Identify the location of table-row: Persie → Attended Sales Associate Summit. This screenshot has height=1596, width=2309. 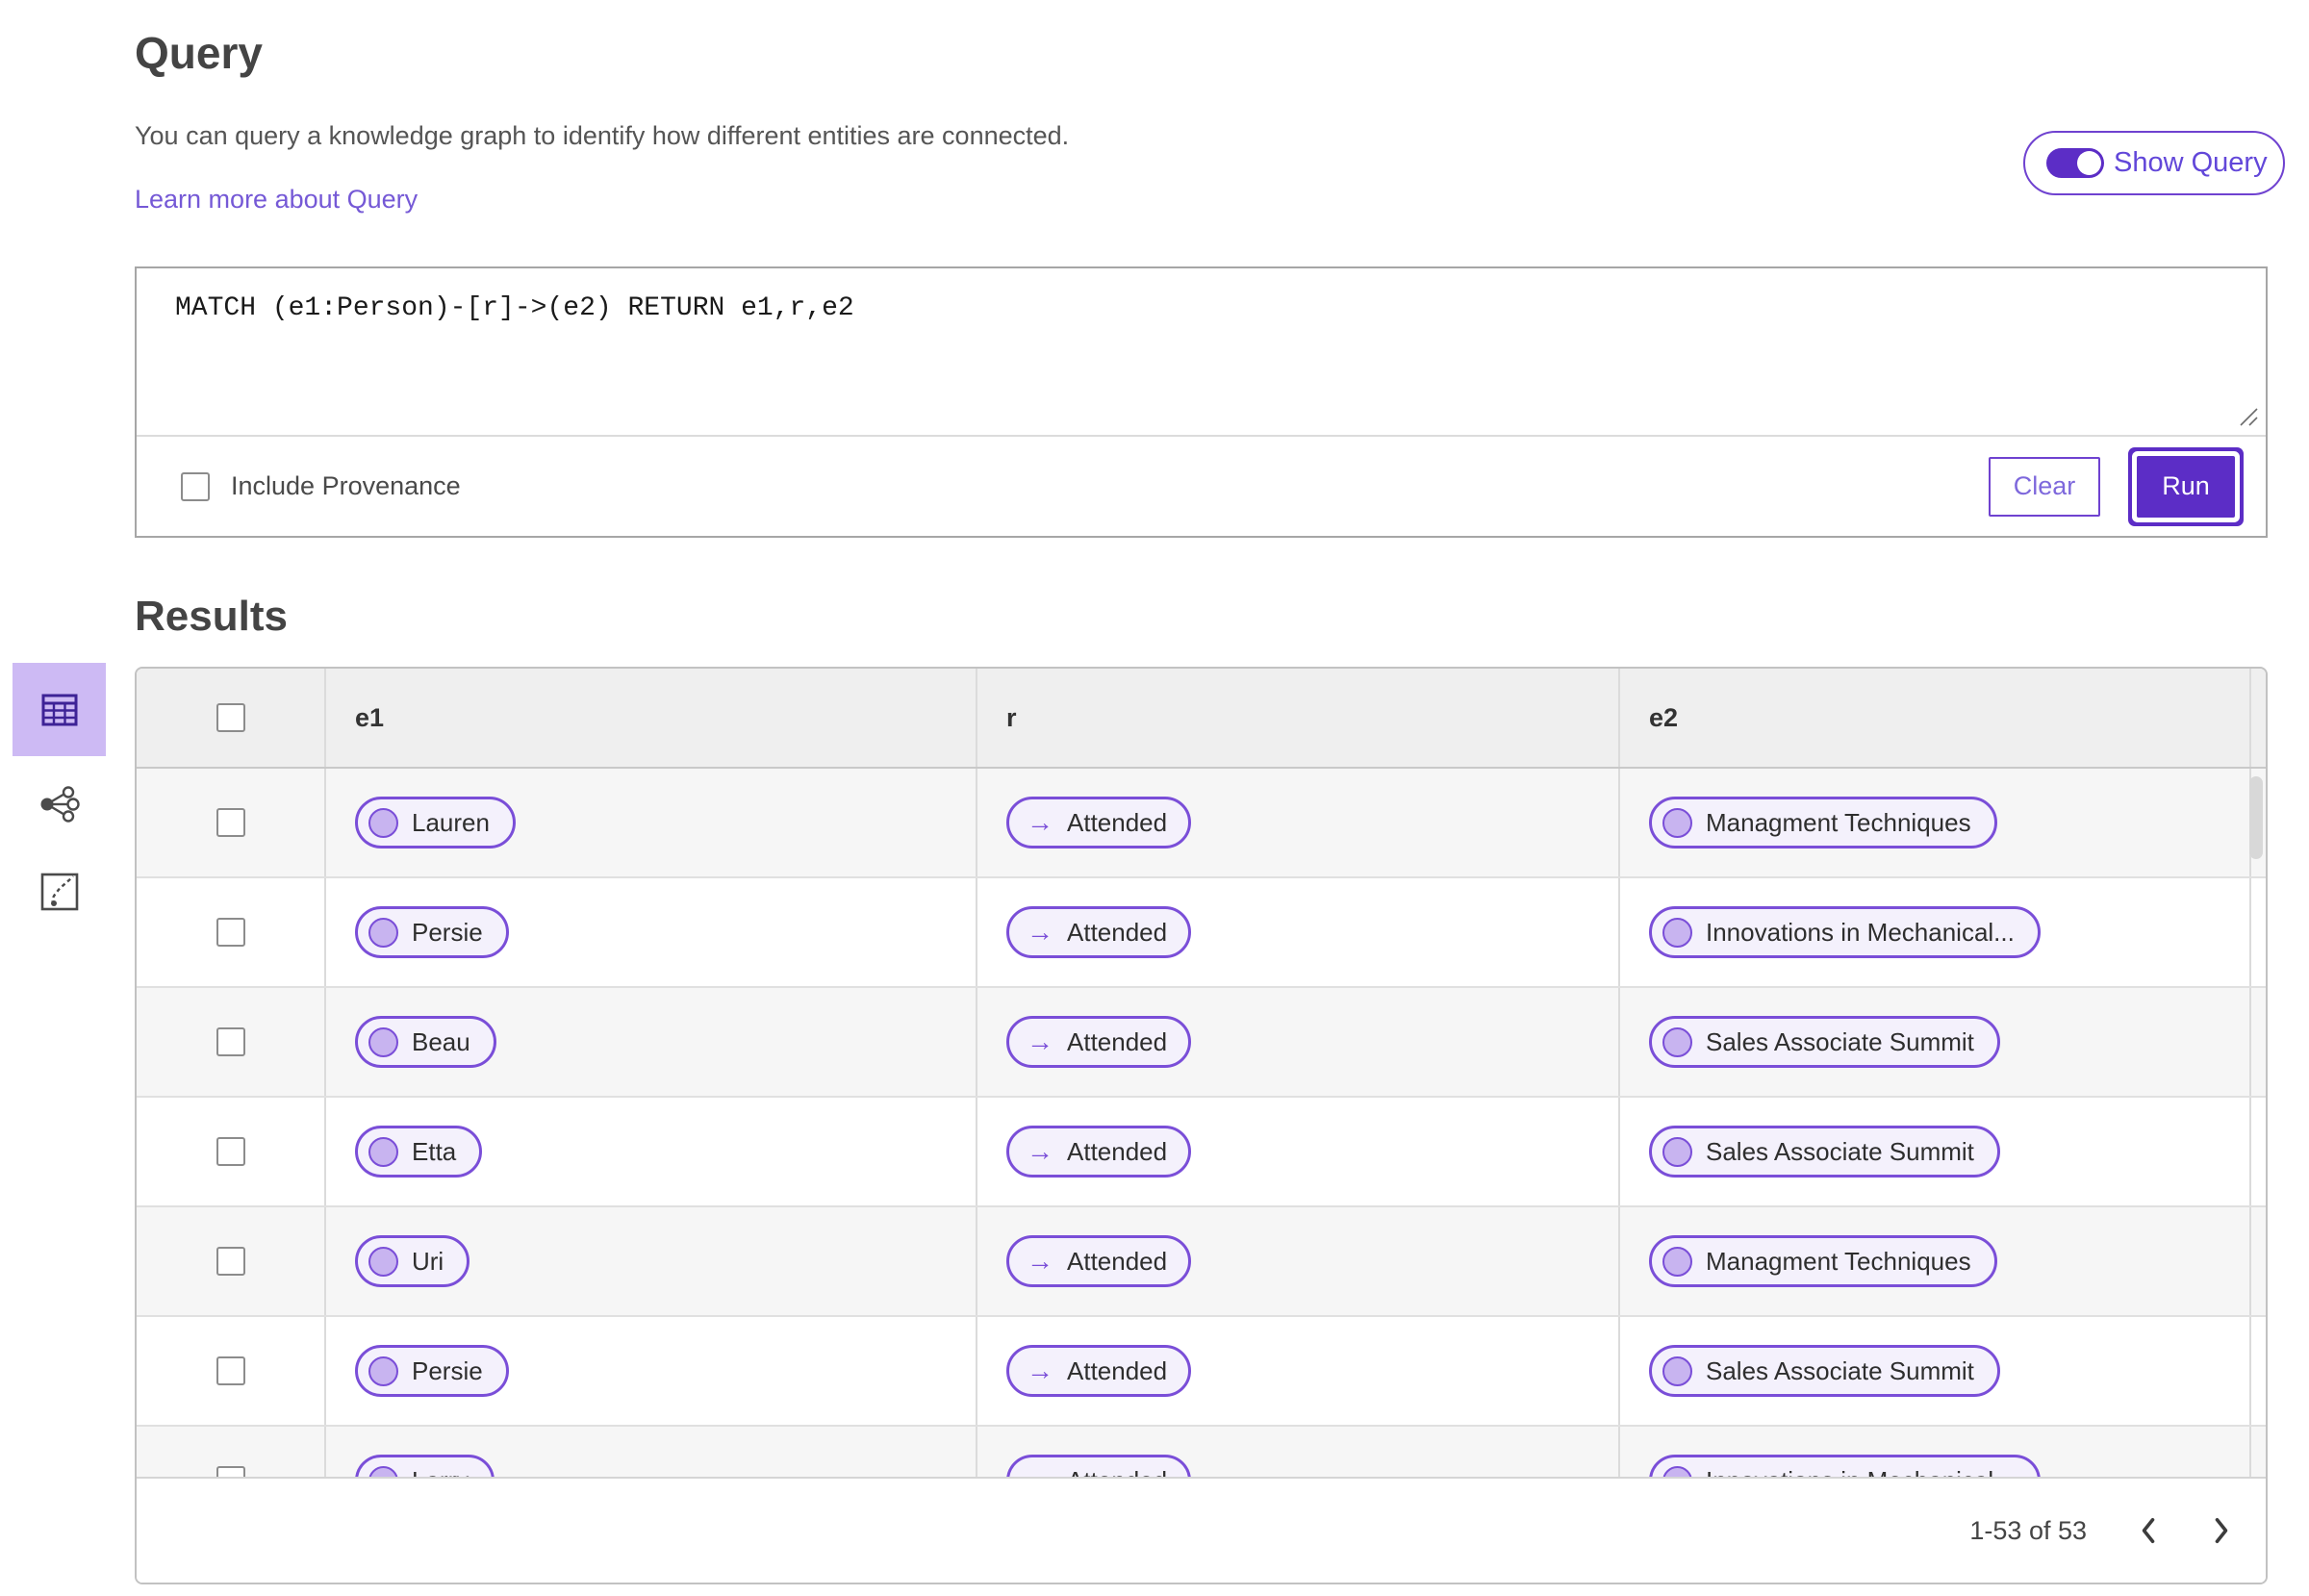
(1201, 1372).